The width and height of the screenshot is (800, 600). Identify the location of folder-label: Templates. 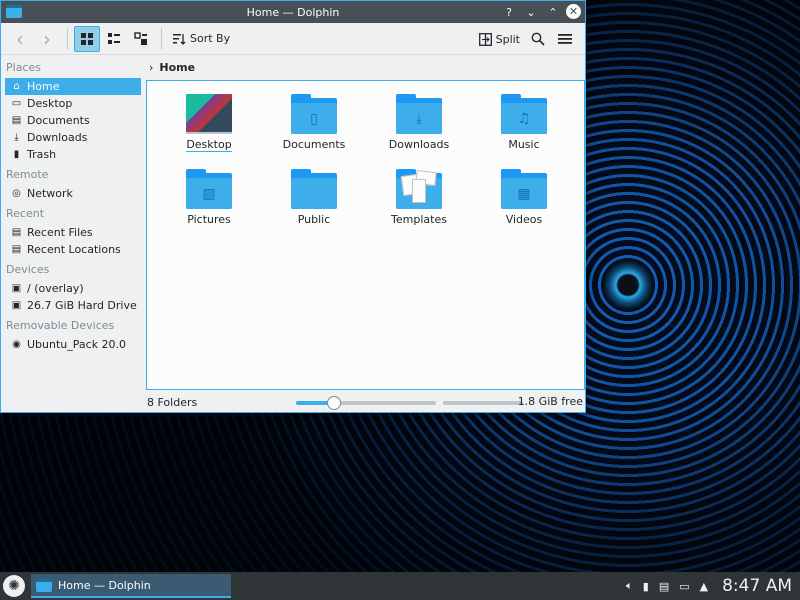
(419, 219).